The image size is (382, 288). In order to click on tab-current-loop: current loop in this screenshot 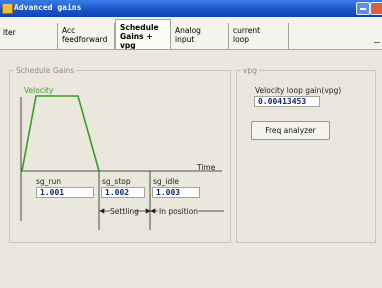, I will do `click(259, 36)`.